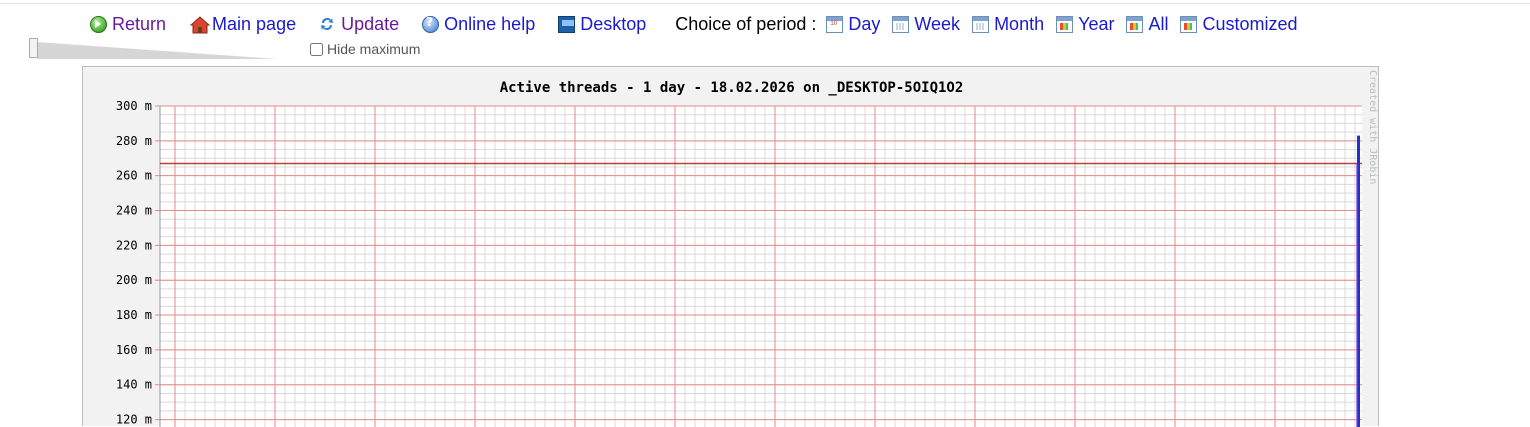 The width and height of the screenshot is (1530, 427). Describe the element at coordinates (139, 23) in the screenshot. I see `return-label: Return` at that location.